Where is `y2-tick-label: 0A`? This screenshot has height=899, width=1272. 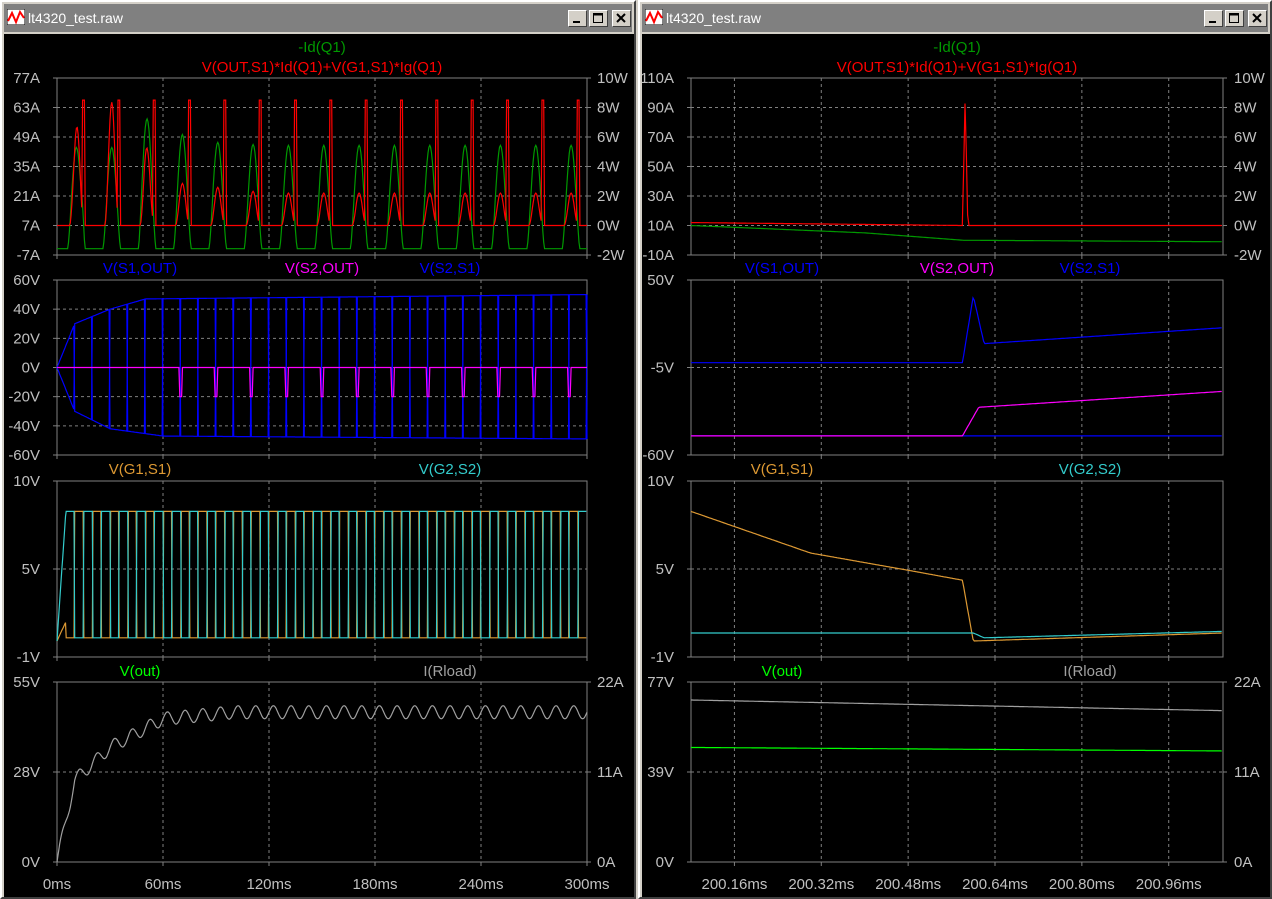
y2-tick-label: 0A is located at coordinates (1243, 862).